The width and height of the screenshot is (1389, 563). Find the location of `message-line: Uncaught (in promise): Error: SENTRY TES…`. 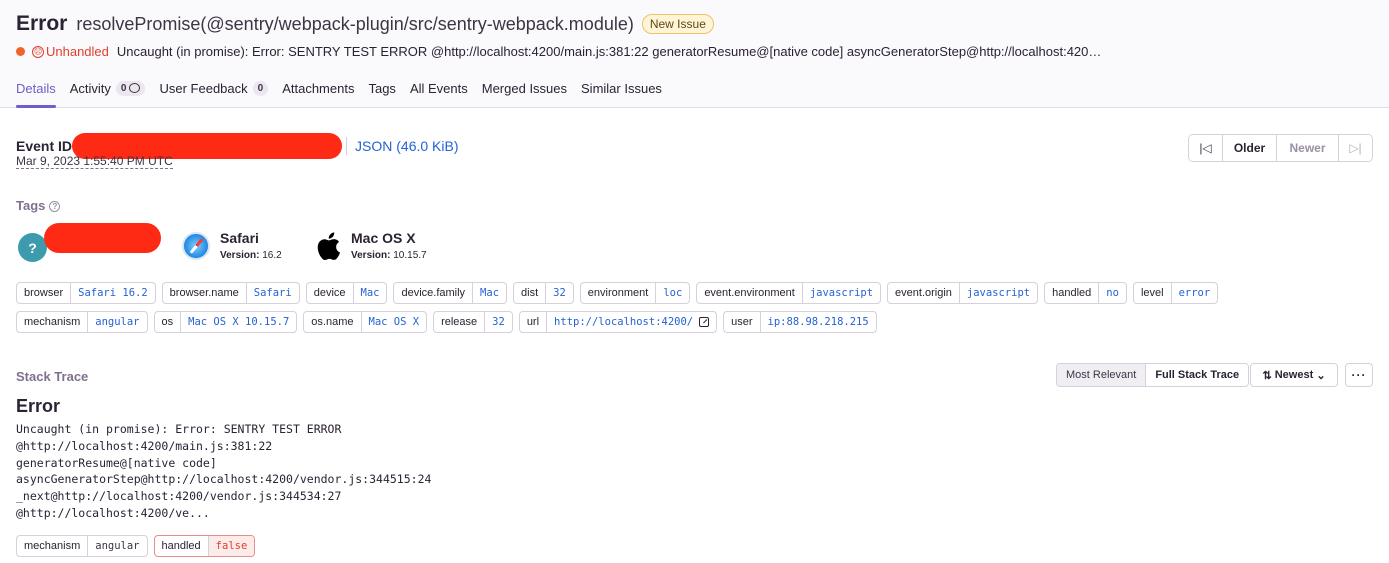

message-line: Uncaught (in promise): Error: SENTRY TES… is located at coordinates (179, 429).